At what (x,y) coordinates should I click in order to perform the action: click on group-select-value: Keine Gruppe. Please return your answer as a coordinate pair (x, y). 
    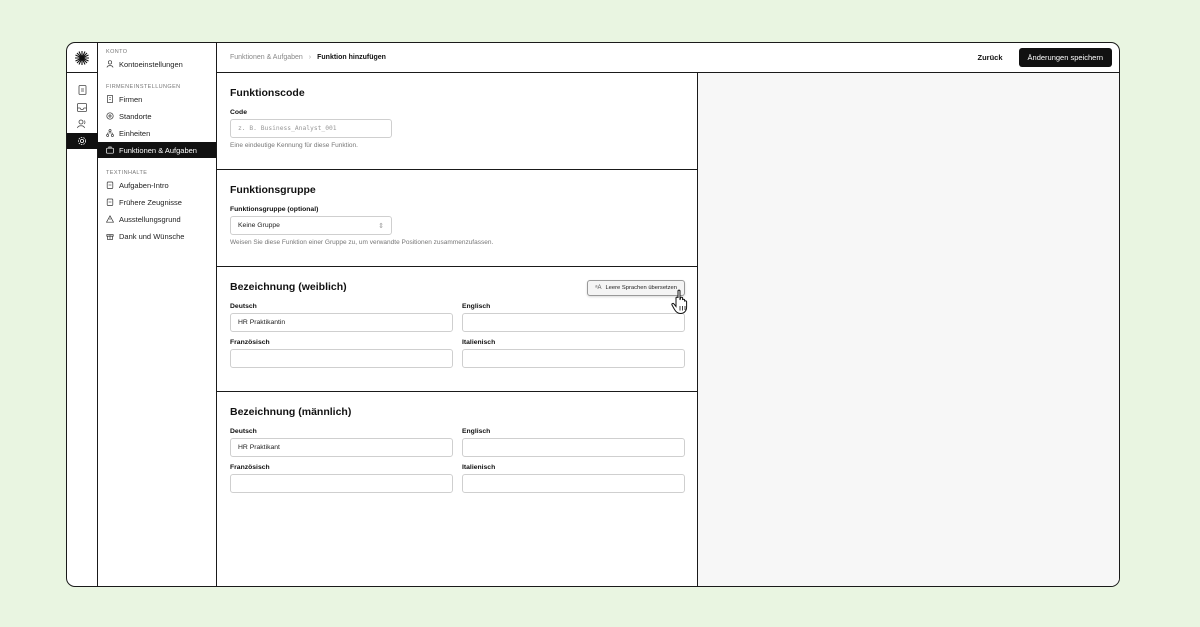
    Looking at the image, I should click on (259, 225).